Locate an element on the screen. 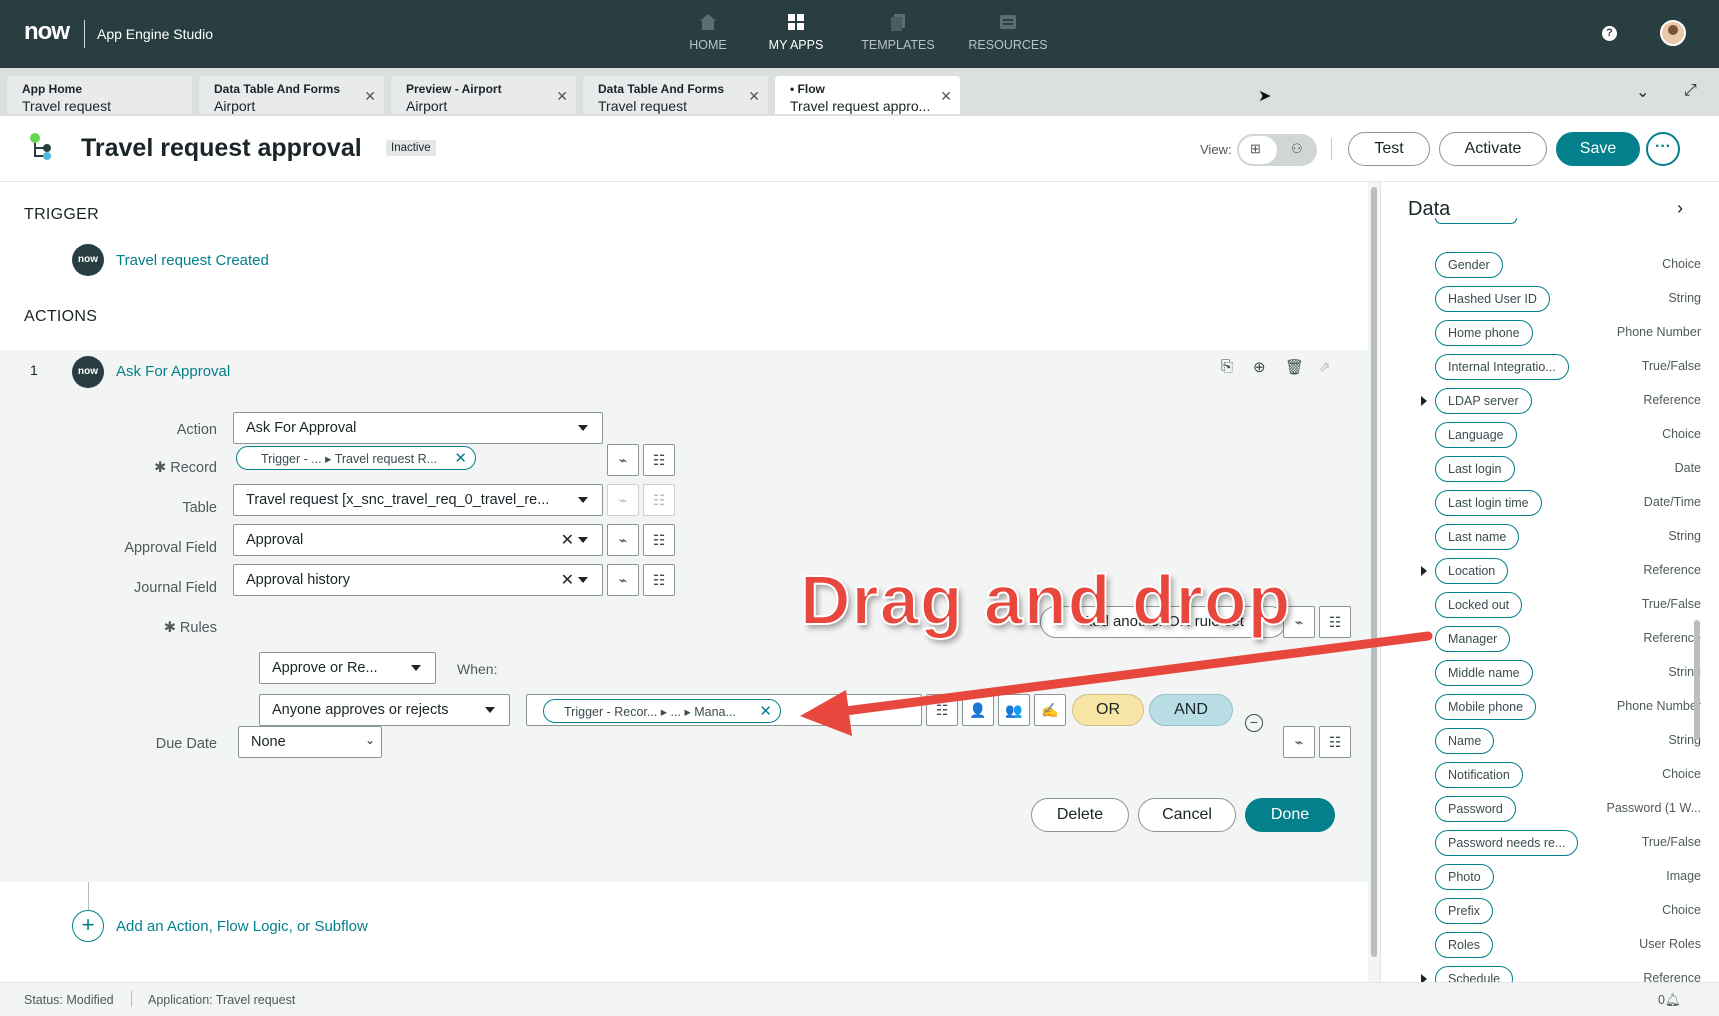  data-pill: Name is located at coordinates (1465, 741).